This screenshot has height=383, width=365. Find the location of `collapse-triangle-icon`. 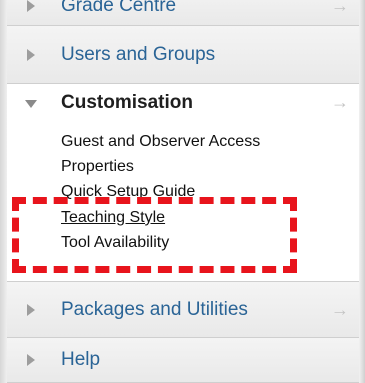

collapse-triangle-icon is located at coordinates (31, 104).